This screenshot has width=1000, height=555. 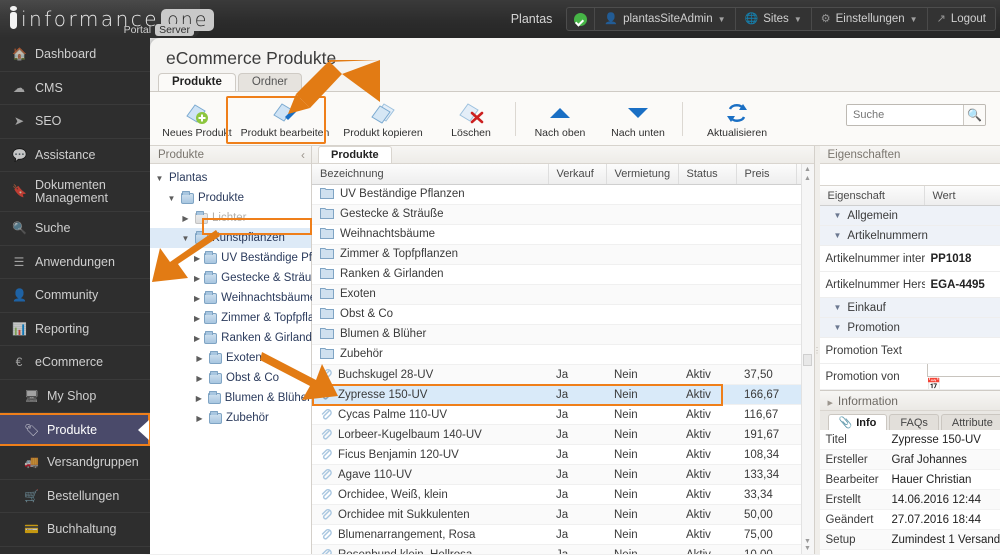 I want to click on table-row: Cycas Palme 110-UVJaNeinAktiv116,67, so click(x=562, y=415).